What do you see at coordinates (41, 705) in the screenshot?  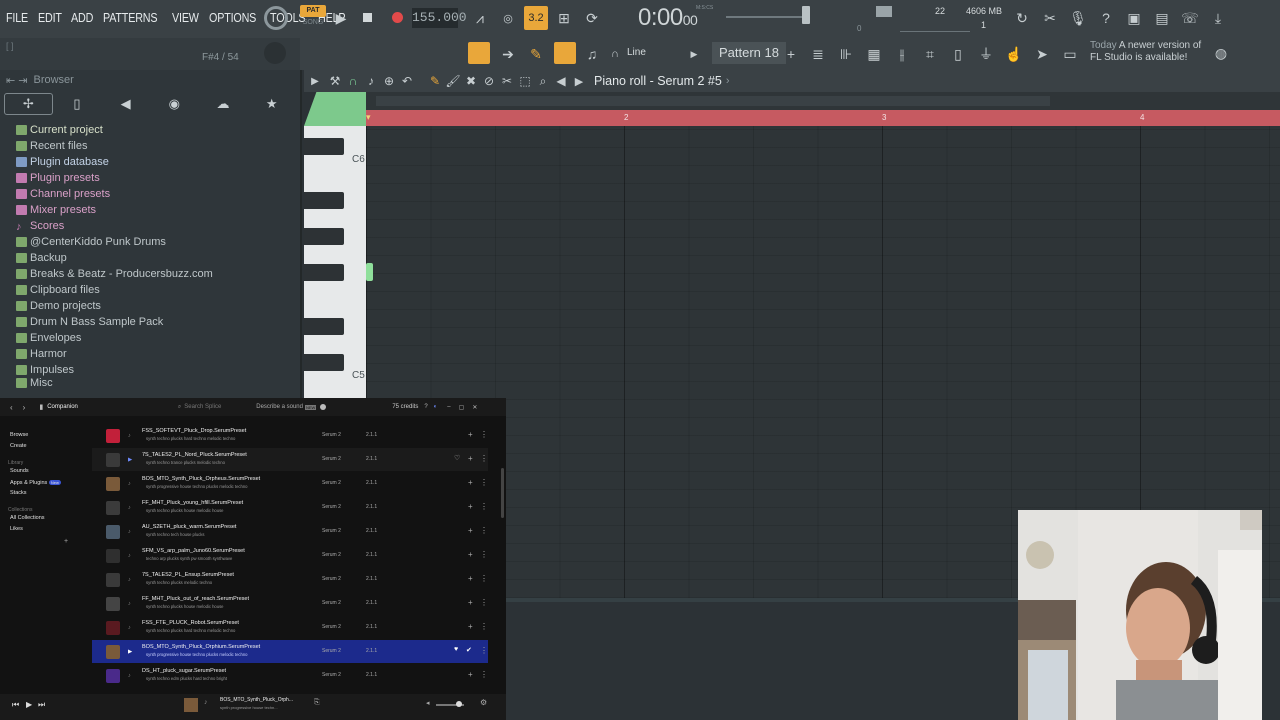 I see `next-icon: ⏭` at bounding box center [41, 705].